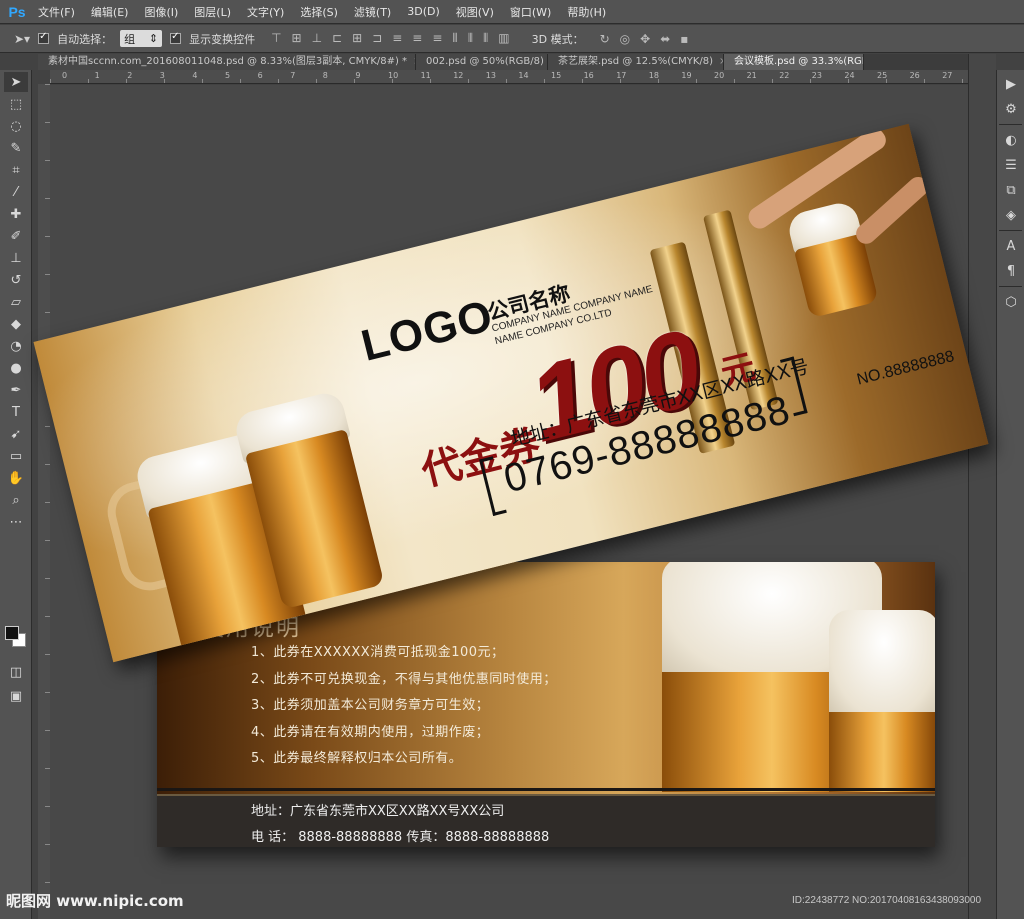 This screenshot has height=919, width=1024. What do you see at coordinates (475, 12) in the screenshot?
I see `menu-view: 视图(V)` at bounding box center [475, 12].